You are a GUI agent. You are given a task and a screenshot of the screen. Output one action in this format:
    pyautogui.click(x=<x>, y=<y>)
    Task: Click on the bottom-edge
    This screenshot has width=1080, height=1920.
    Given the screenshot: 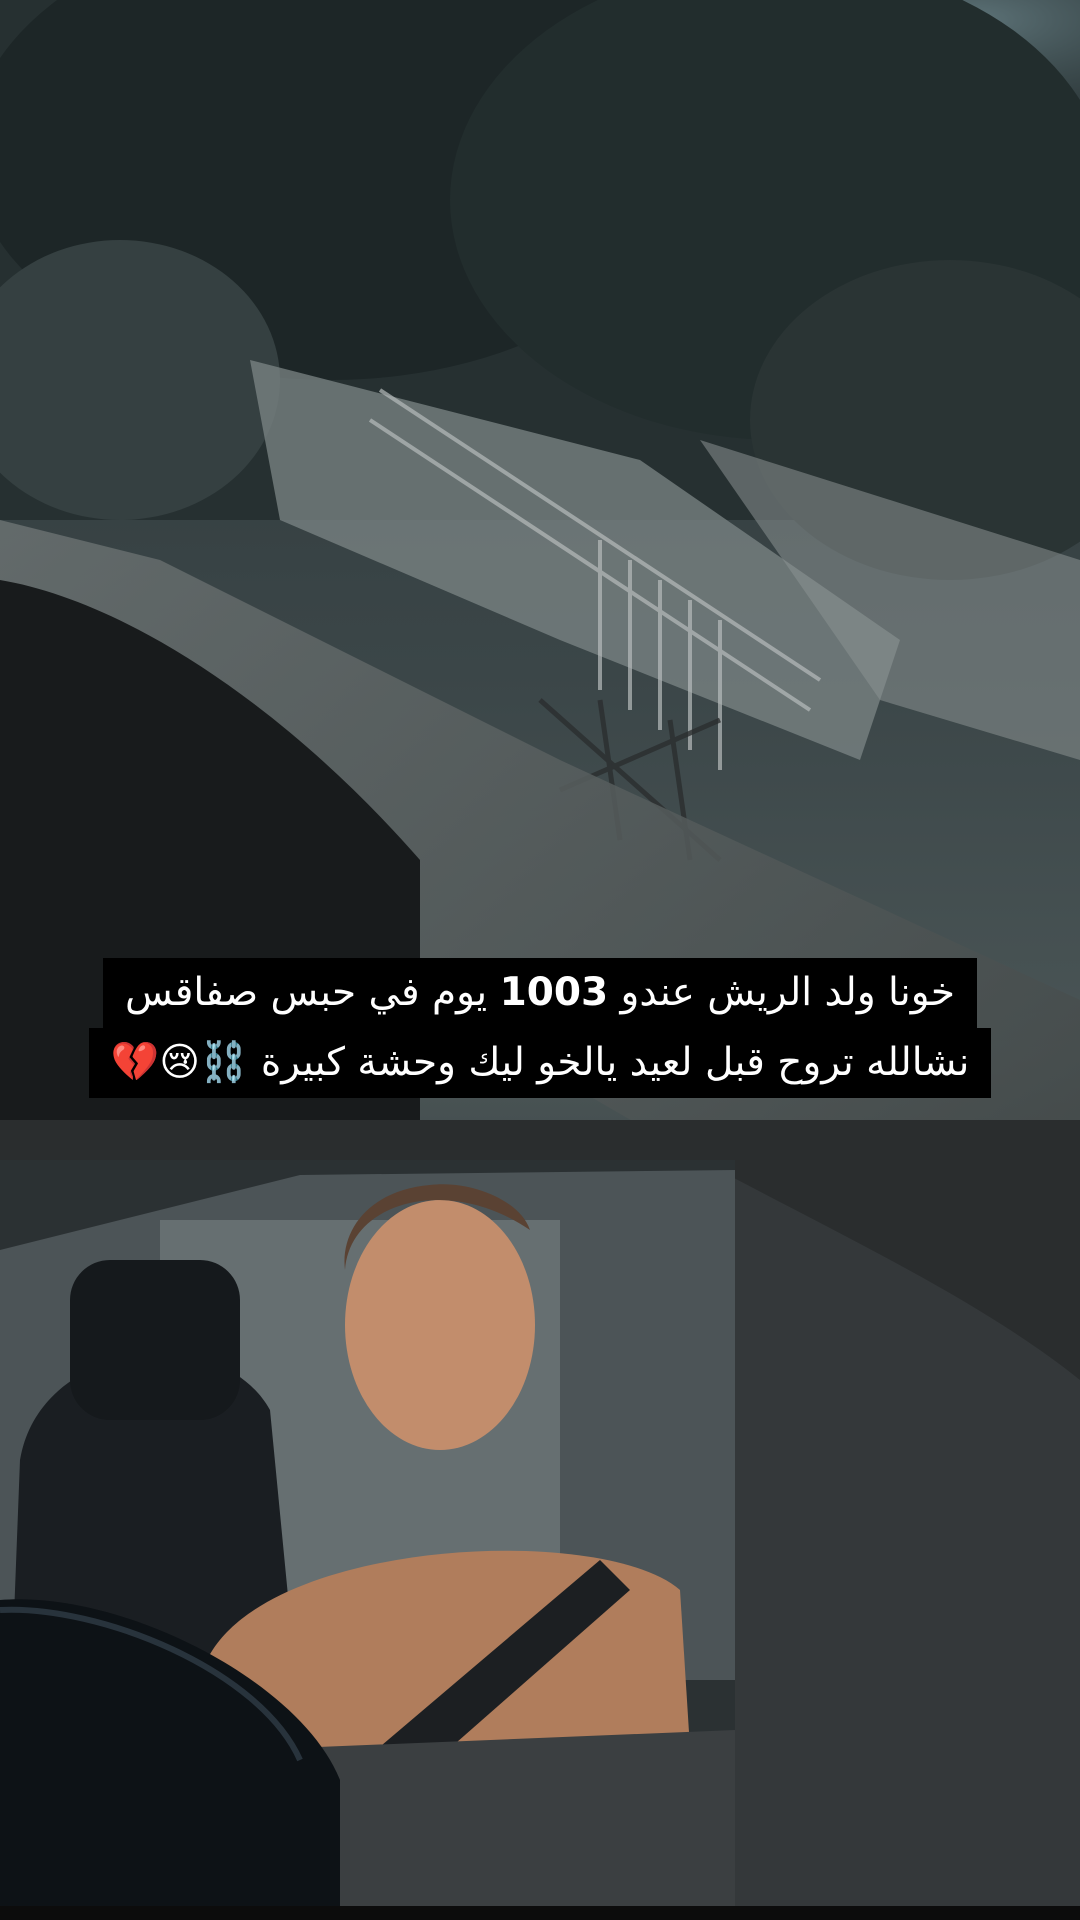 What is the action you would take?
    pyautogui.click(x=540, y=1913)
    